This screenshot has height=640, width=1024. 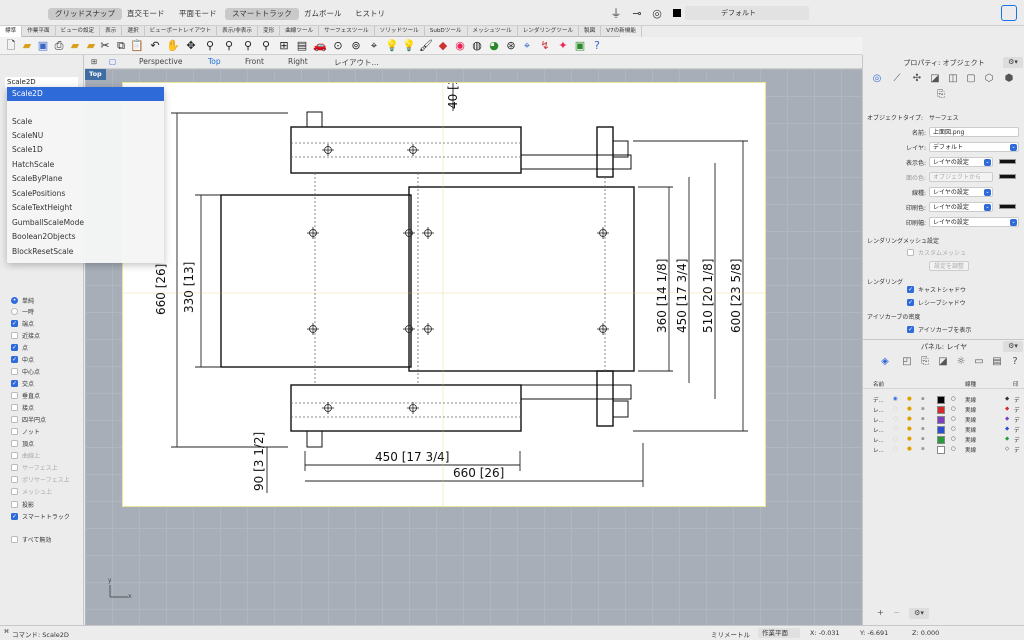 What do you see at coordinates (22, 121) in the screenshot?
I see `autocomplete-item: Scale` at bounding box center [22, 121].